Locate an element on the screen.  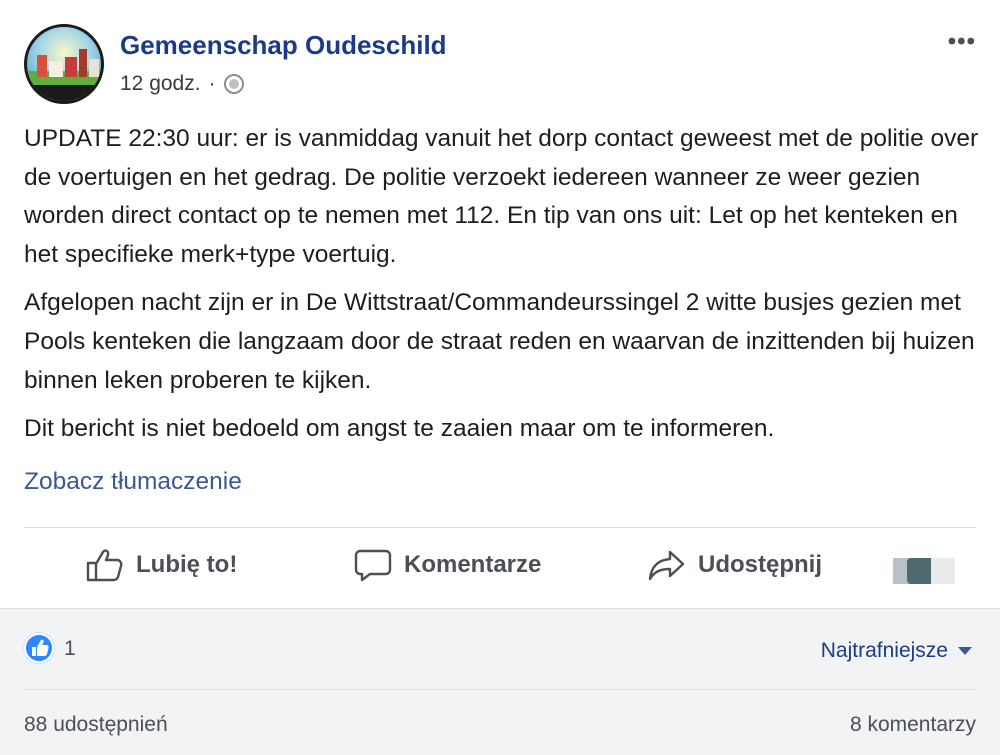
page-name: Gemeenschap Oudeschild is located at coordinates (283, 45).